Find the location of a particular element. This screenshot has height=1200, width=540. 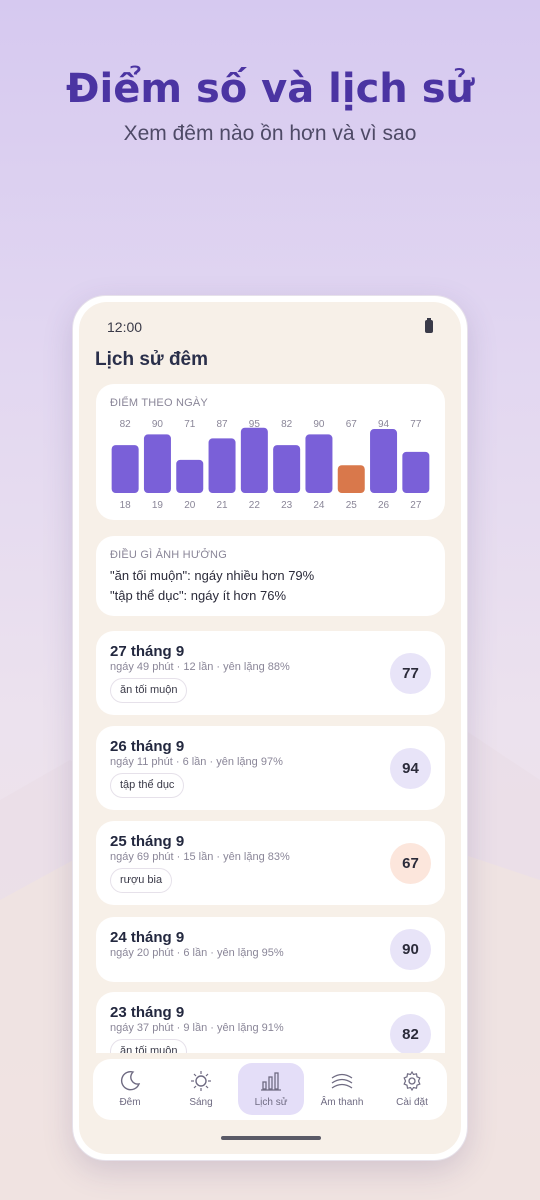

night-stats: ngáy 11 phút · 6 lần · yên lặng 97% is located at coordinates (196, 762).